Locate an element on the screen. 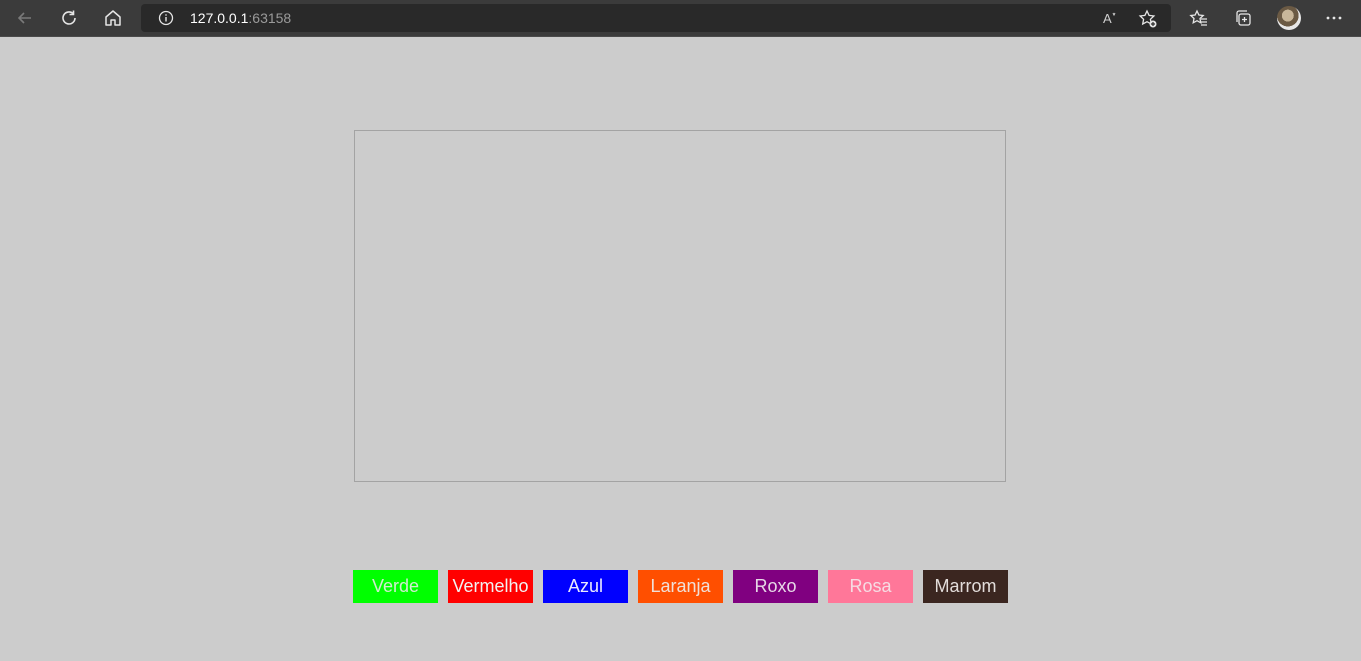  read-aloud-icon: A is located at coordinates (1111, 20).